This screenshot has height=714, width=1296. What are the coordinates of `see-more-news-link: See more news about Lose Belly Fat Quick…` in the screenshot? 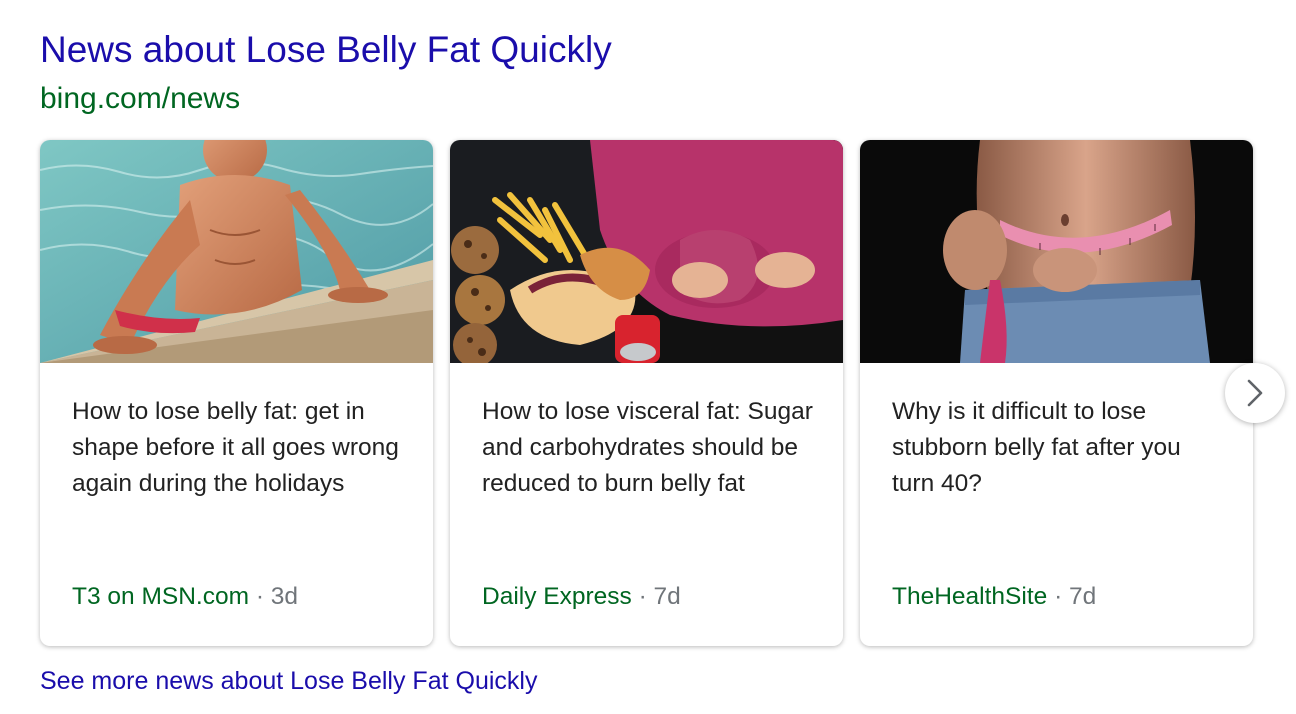 It's located at (288, 681).